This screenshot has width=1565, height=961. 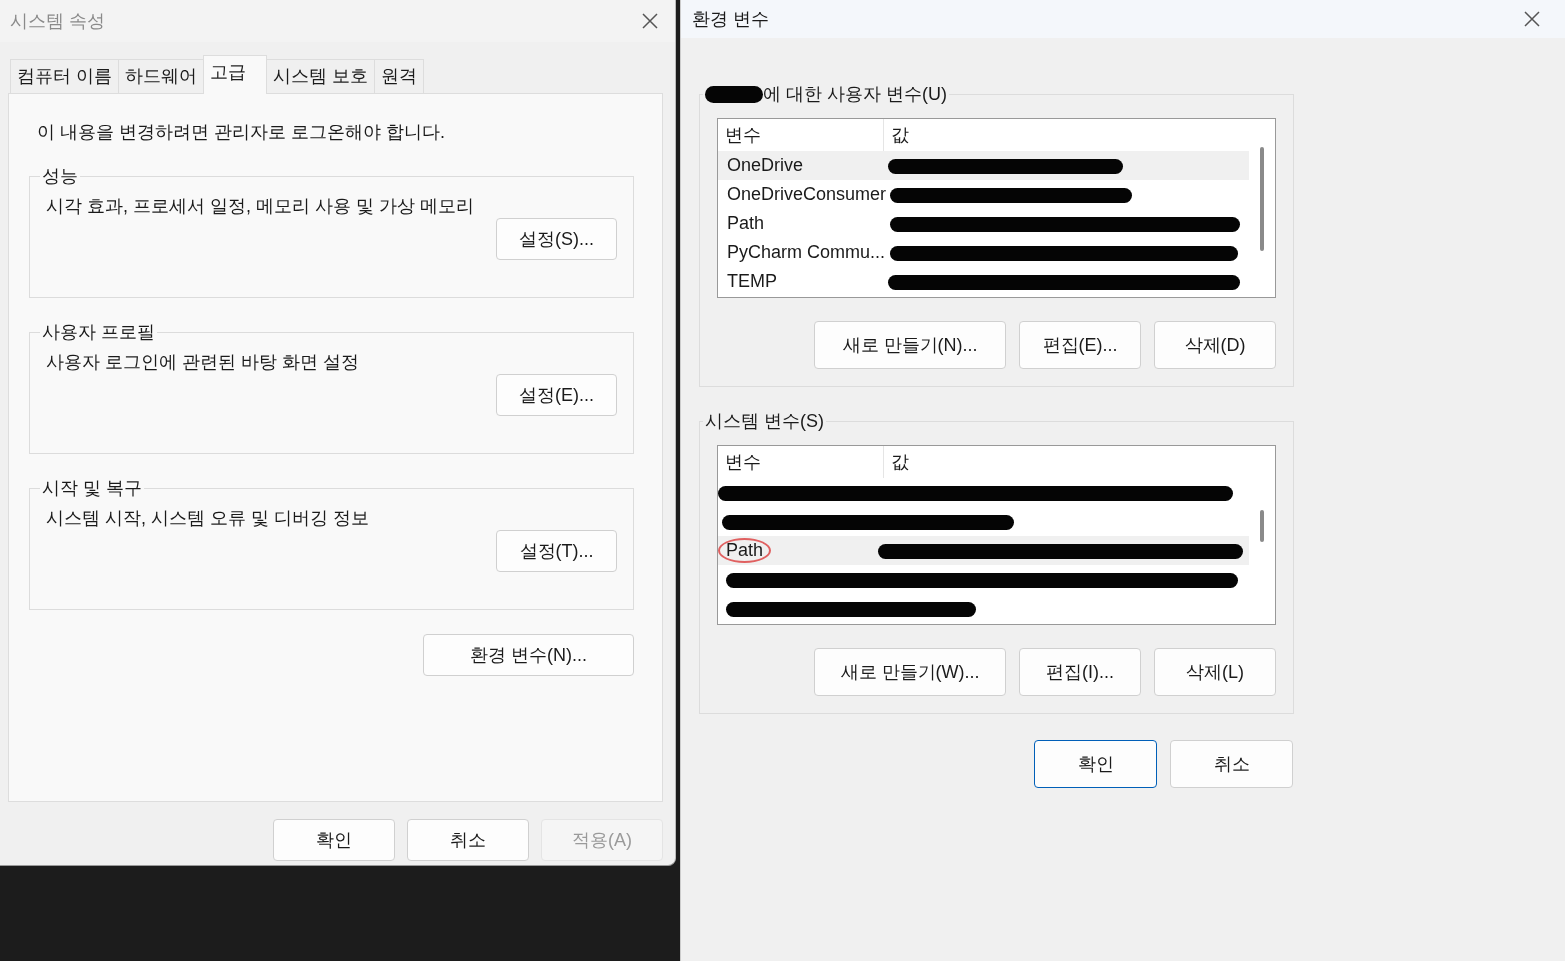 What do you see at coordinates (208, 518) in the screenshot?
I see `group-description: 시스템 시작, 시스템 오류 및 디버깅 정보` at bounding box center [208, 518].